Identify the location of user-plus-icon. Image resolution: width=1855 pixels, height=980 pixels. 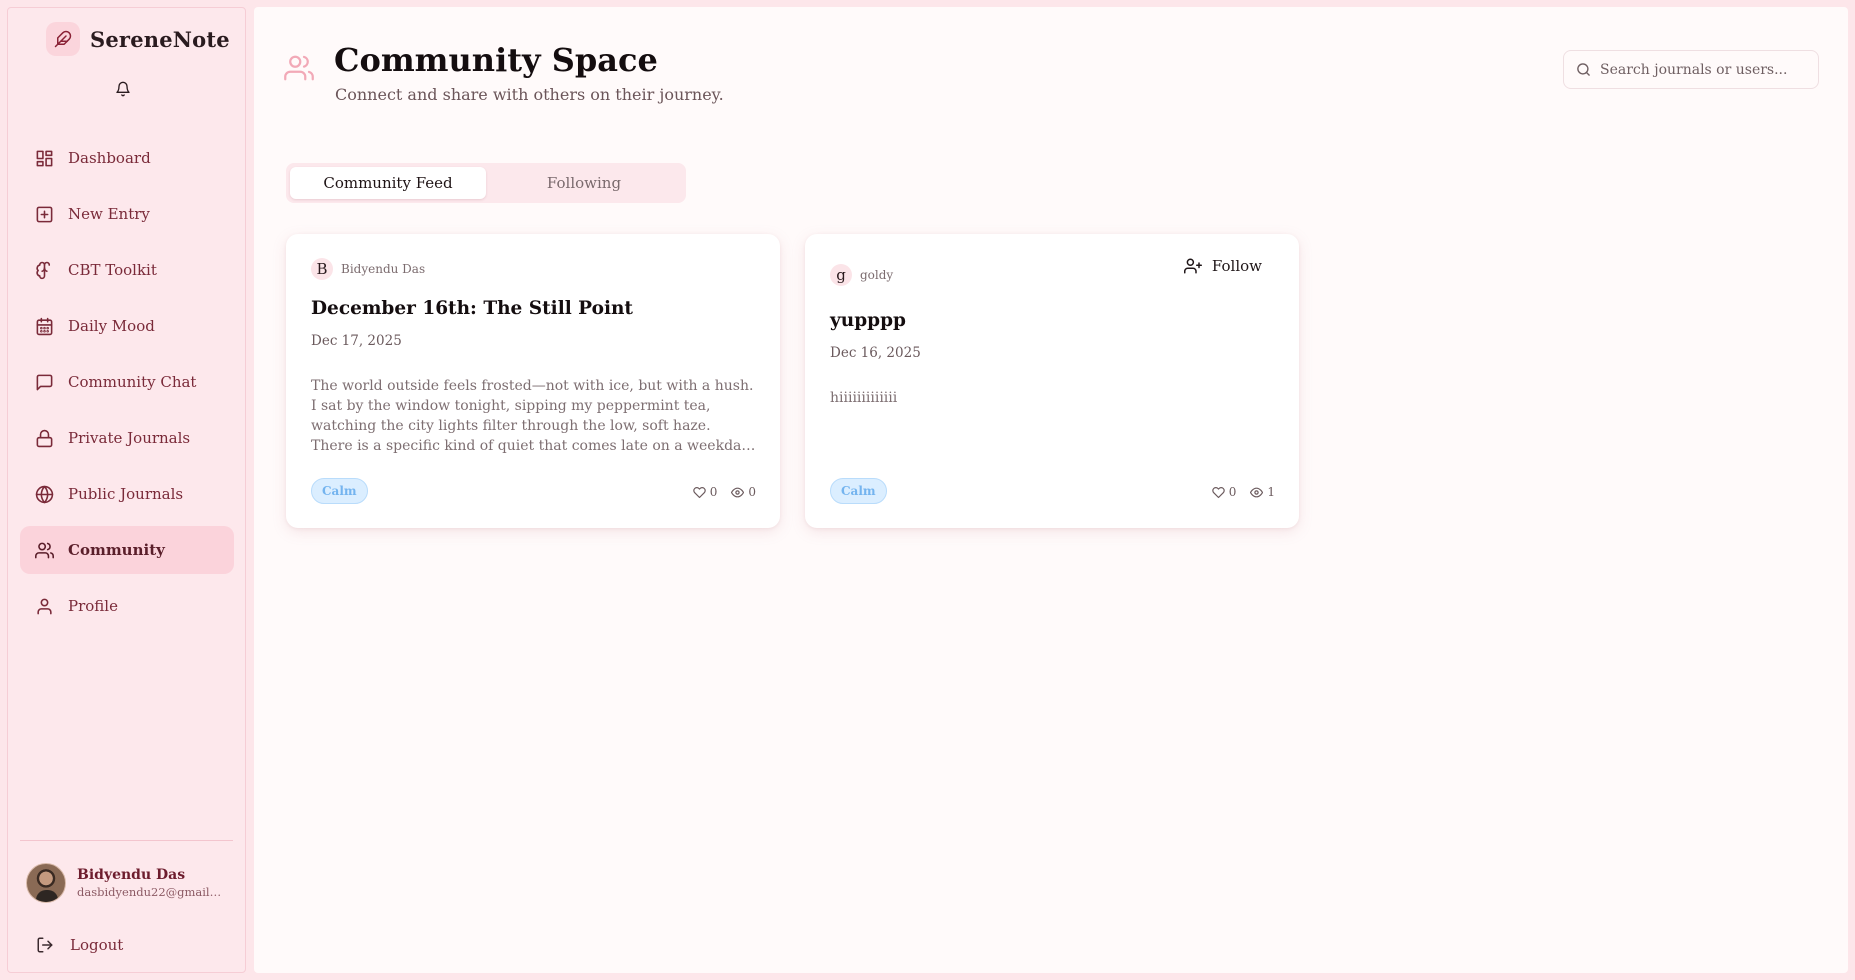
(1192, 266).